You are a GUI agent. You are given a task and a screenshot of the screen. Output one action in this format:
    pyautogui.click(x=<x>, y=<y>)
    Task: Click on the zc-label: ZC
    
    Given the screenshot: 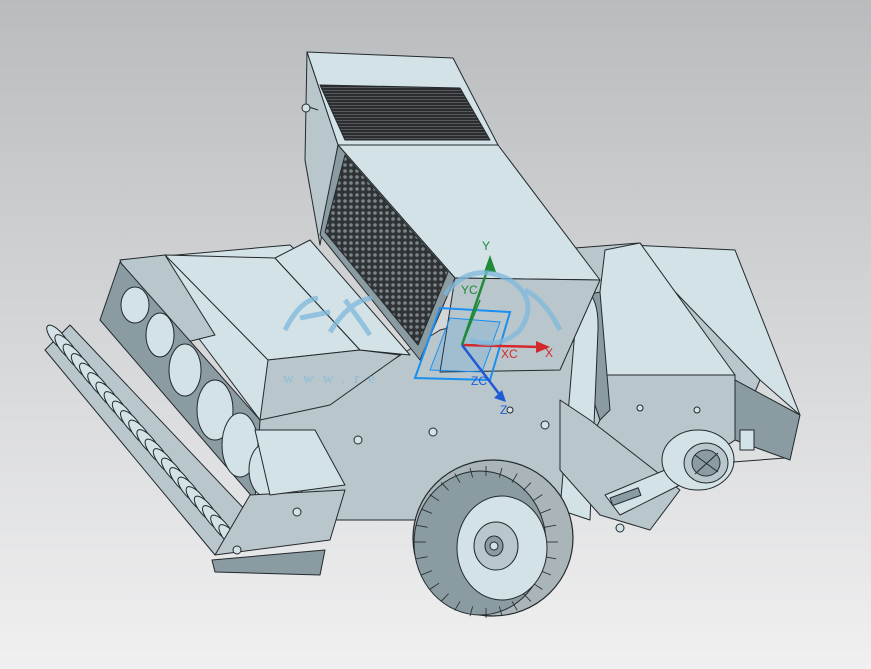 What is the action you would take?
    pyautogui.click(x=479, y=381)
    